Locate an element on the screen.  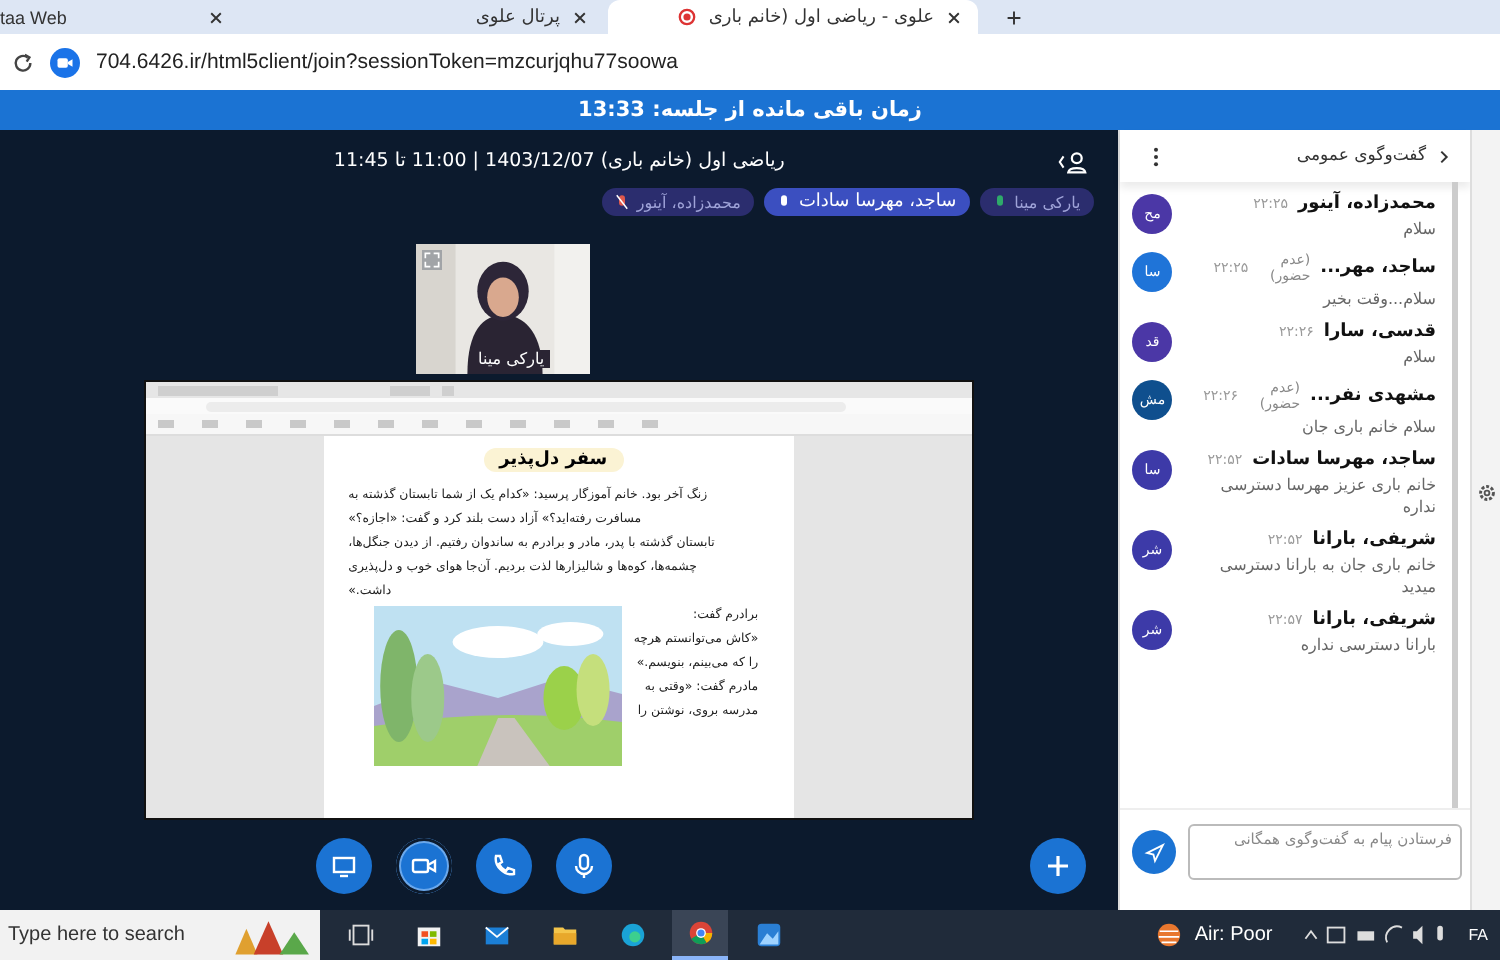
leave-audio-button is located at coordinates (503, 866).